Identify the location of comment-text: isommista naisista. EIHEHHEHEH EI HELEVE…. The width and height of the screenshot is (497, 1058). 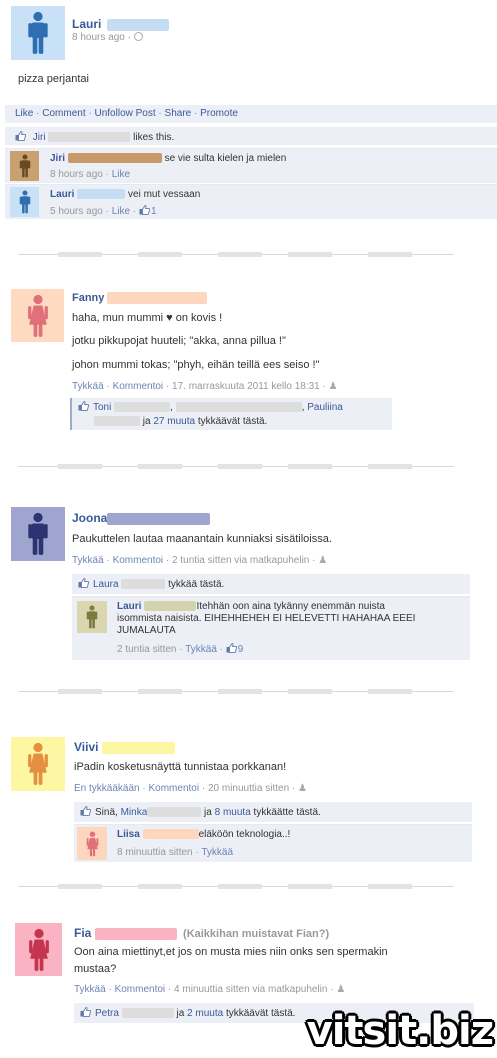
(266, 618).